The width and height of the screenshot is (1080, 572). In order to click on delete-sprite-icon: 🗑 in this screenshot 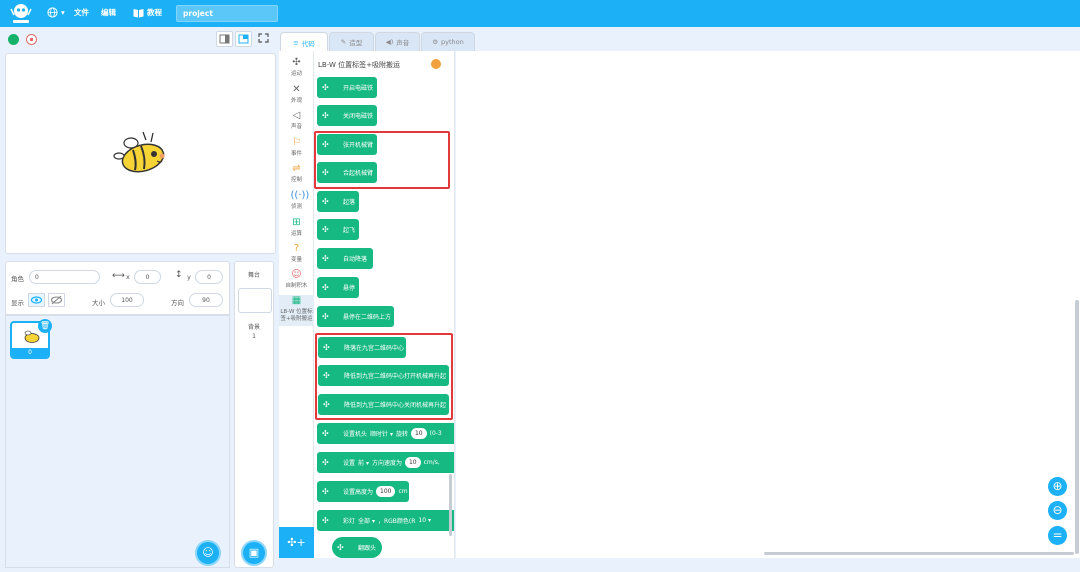, I will do `click(45, 326)`.